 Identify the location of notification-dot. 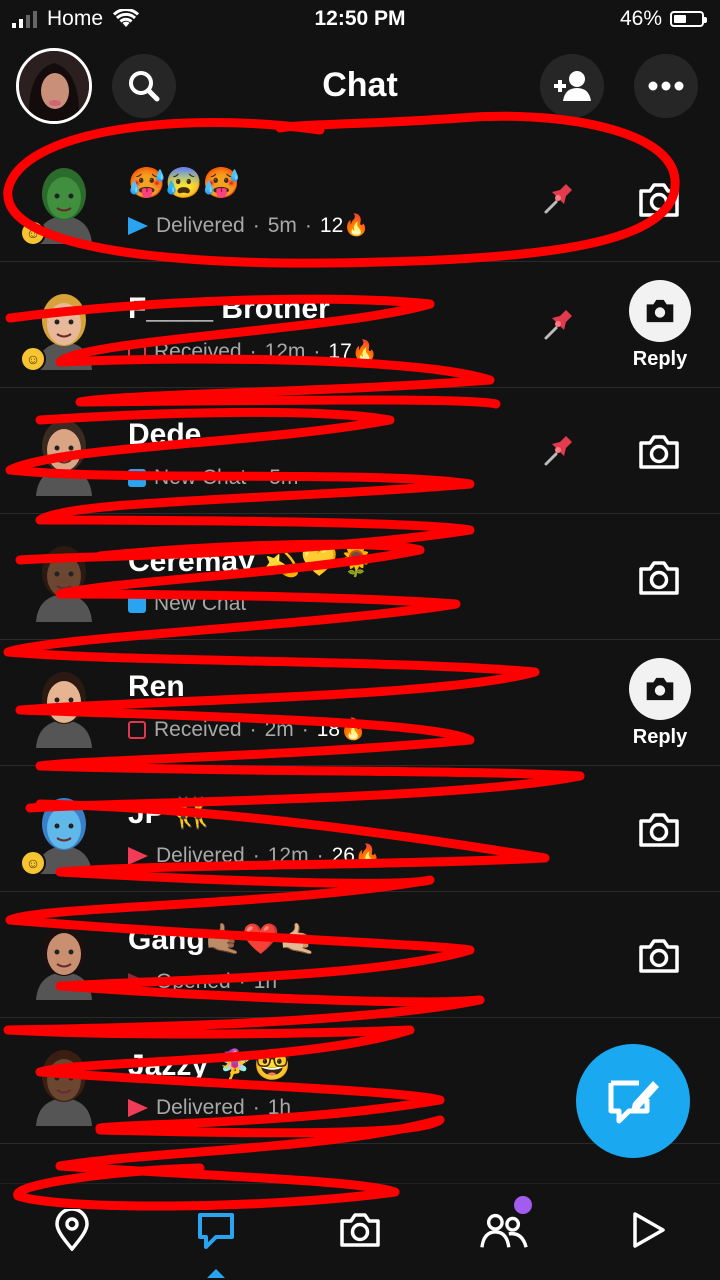
(523, 1205).